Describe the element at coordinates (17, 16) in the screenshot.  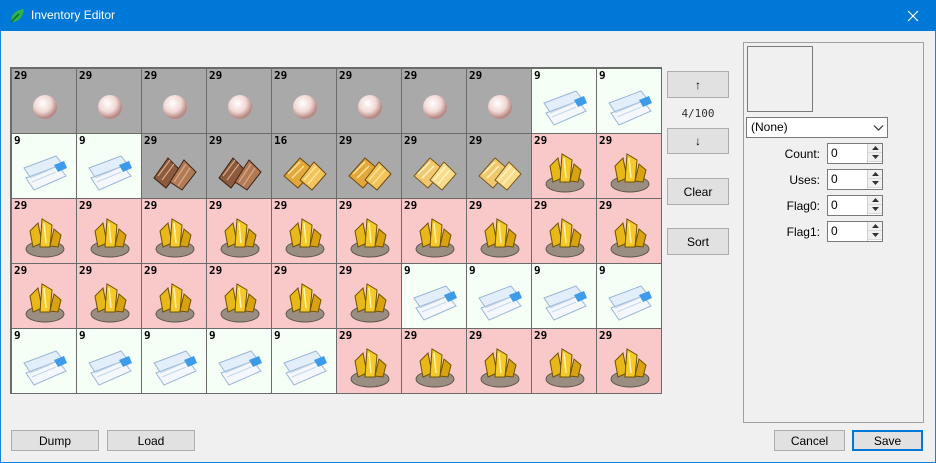
I see `leaf-app-icon` at that location.